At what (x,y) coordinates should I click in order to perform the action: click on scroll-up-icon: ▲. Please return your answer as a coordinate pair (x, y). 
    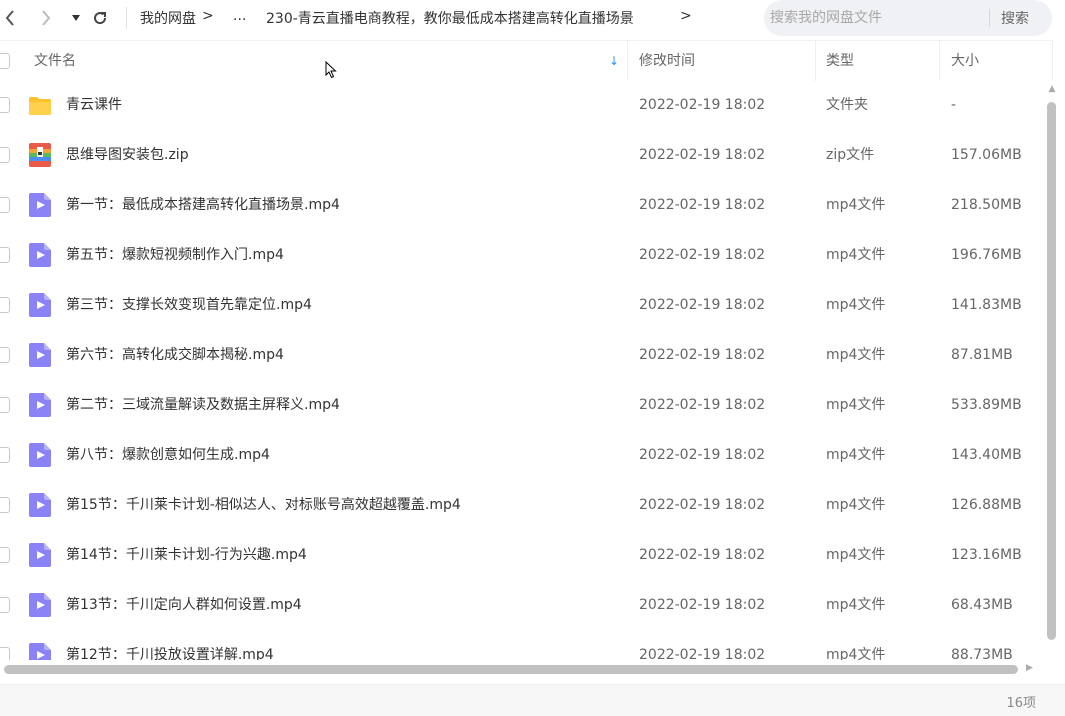
    Looking at the image, I should click on (1052, 89).